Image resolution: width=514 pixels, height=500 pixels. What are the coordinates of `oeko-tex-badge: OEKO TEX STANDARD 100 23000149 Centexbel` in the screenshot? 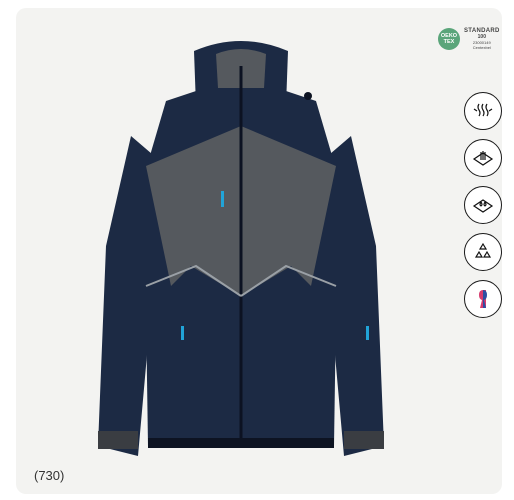 It's located at (469, 39).